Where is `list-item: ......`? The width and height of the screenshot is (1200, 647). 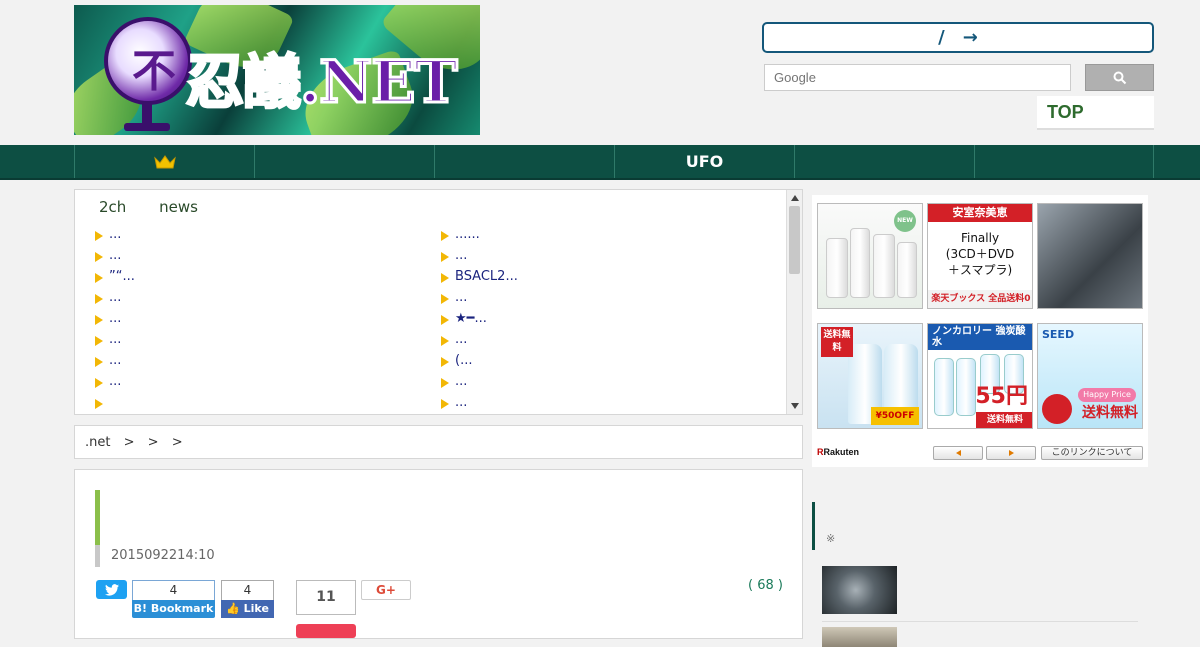 list-item: ...... is located at coordinates (479, 234).